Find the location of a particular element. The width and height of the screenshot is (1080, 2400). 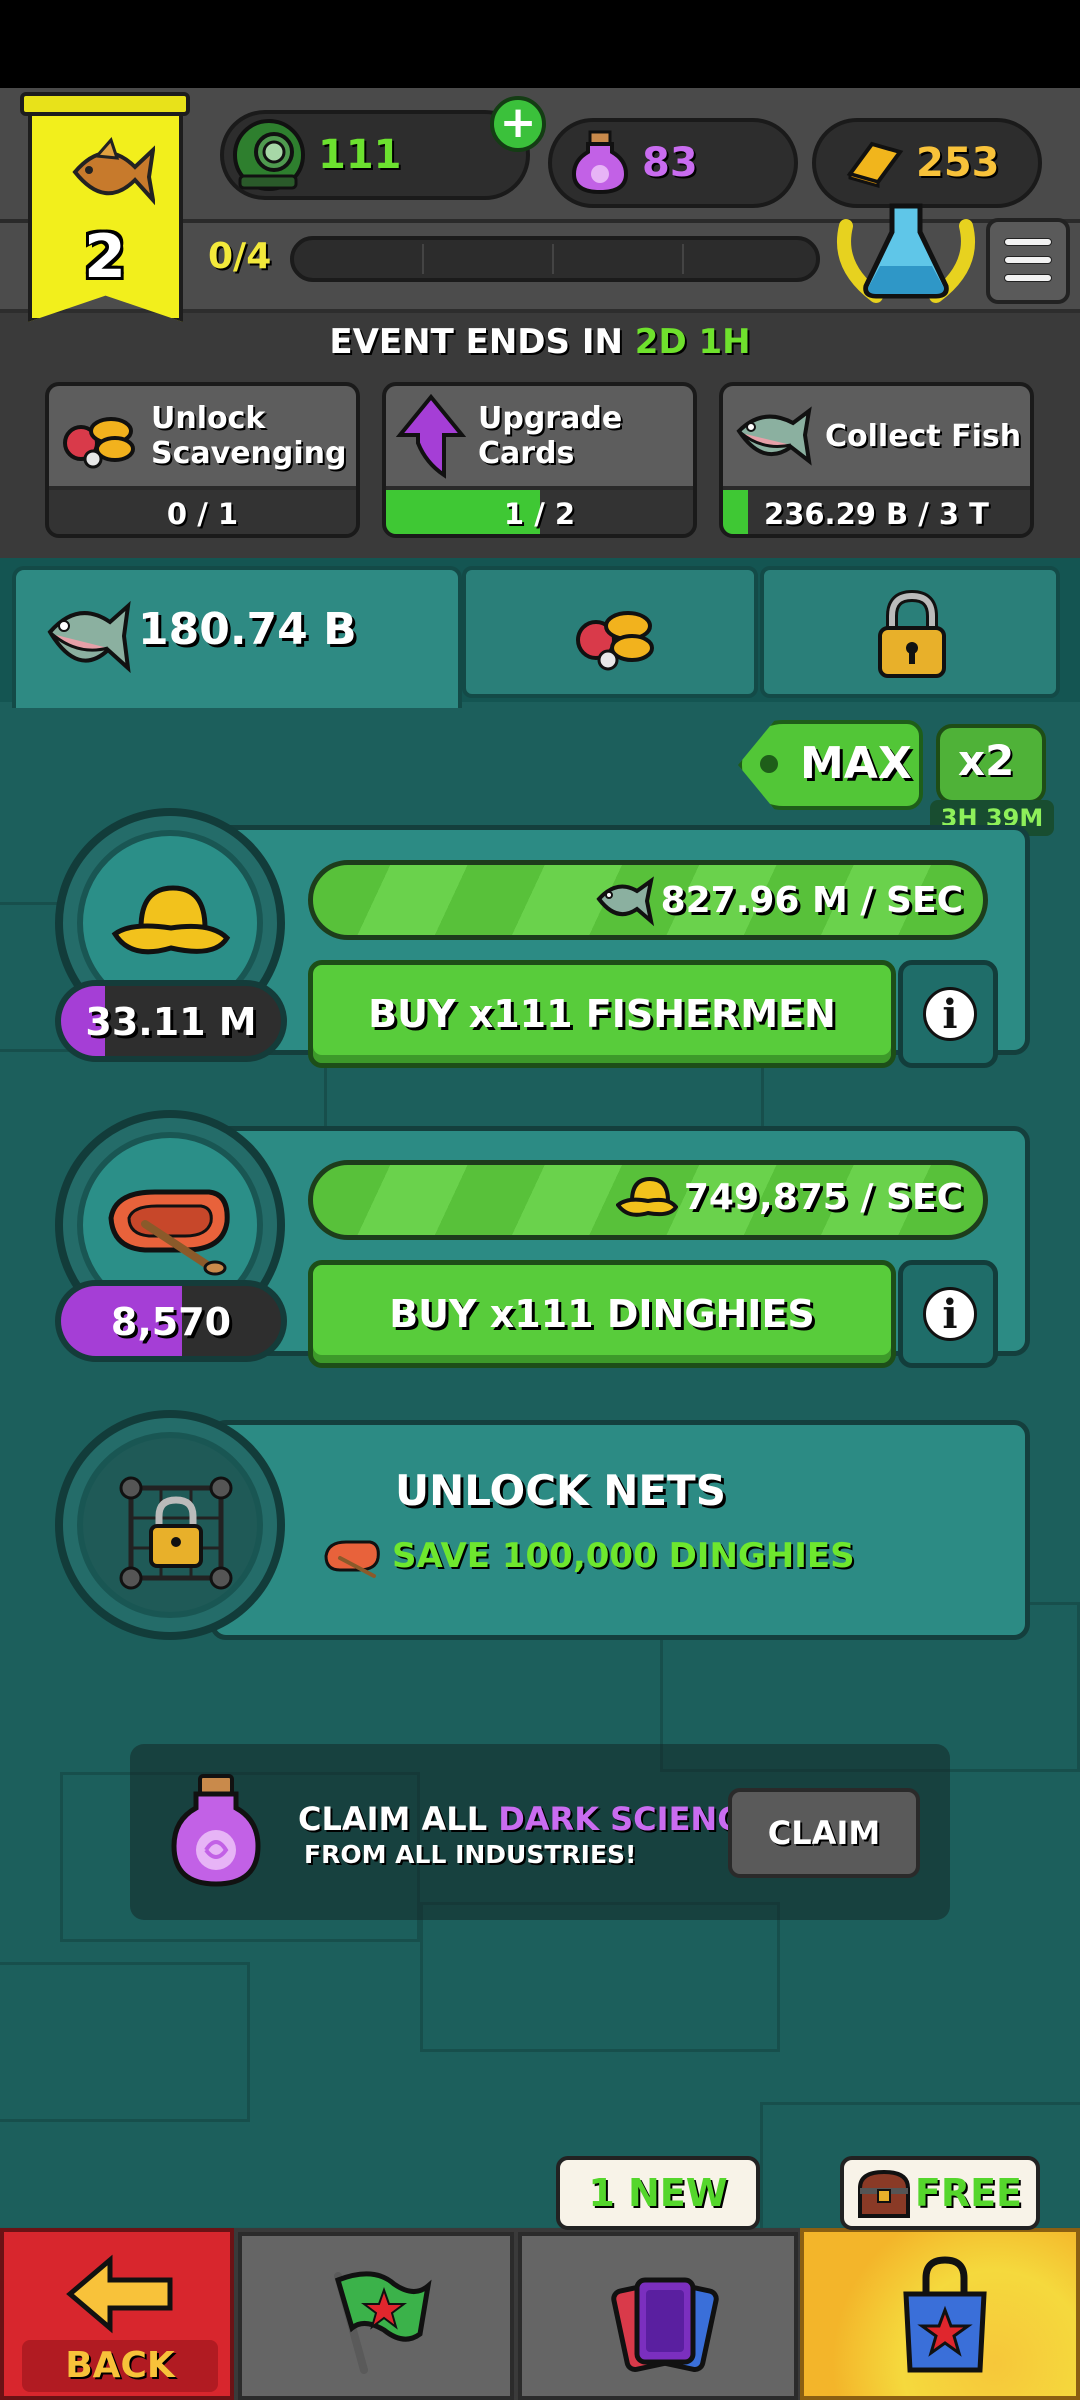

claim-button: CLAIM is located at coordinates (824, 1833).